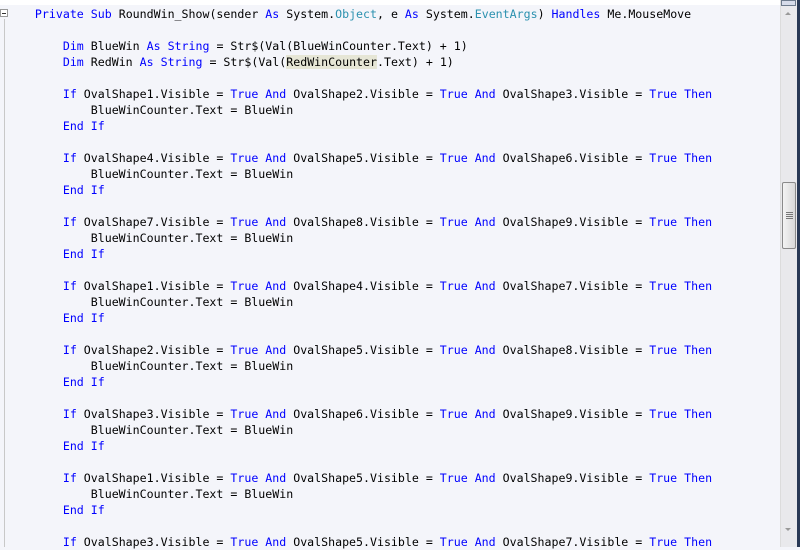 The width and height of the screenshot is (800, 550). I want to click on code-token: RoundWin_Show(sender, so click(188, 14).